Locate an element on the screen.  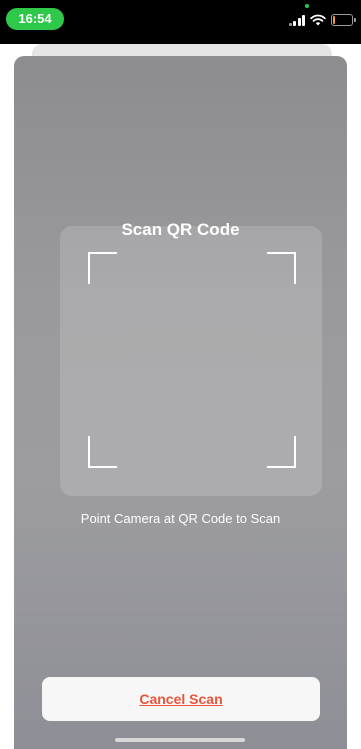
status-icons is located at coordinates (322, 20).